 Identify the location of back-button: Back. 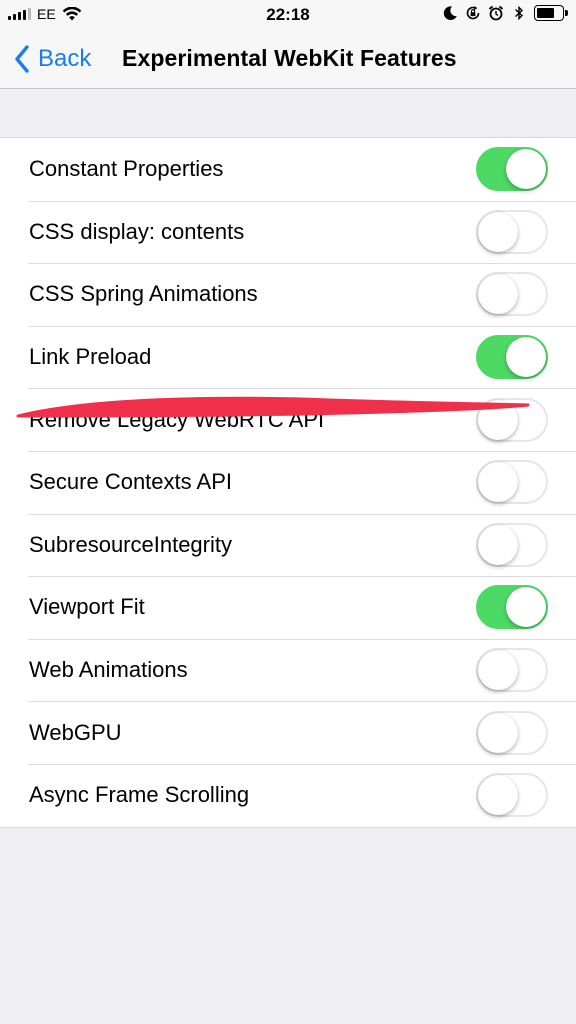
(52, 59).